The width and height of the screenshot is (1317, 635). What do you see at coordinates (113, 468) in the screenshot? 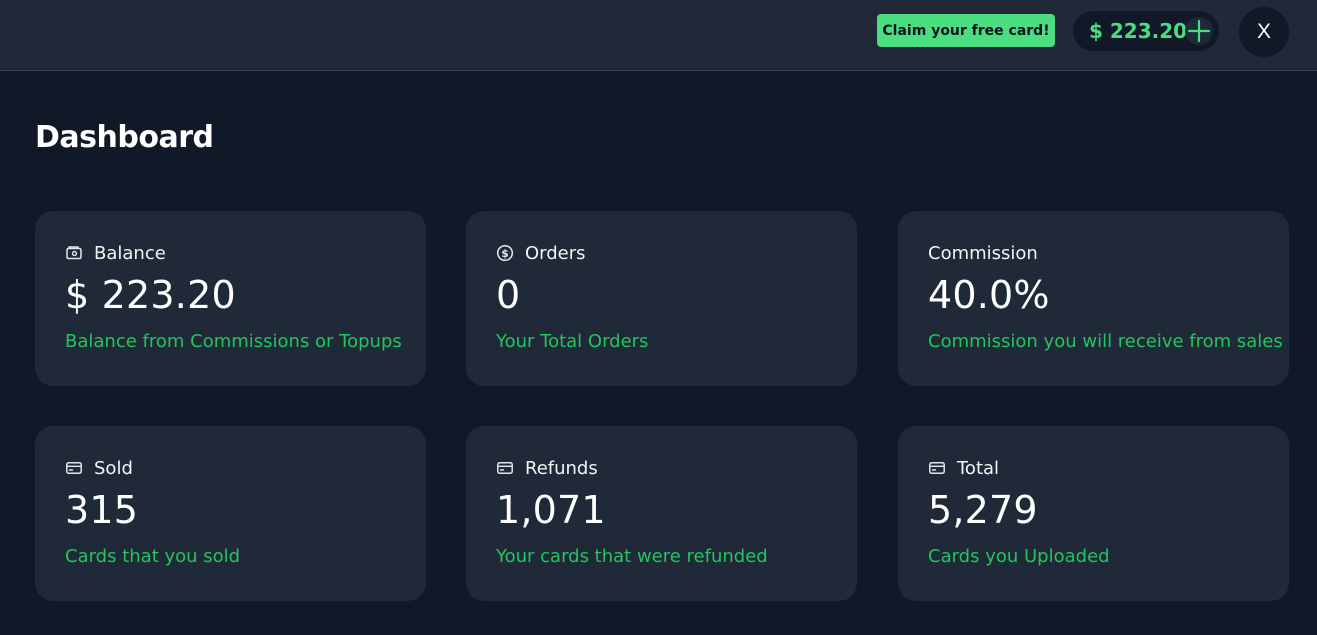
I see `card-label: Sold` at bounding box center [113, 468].